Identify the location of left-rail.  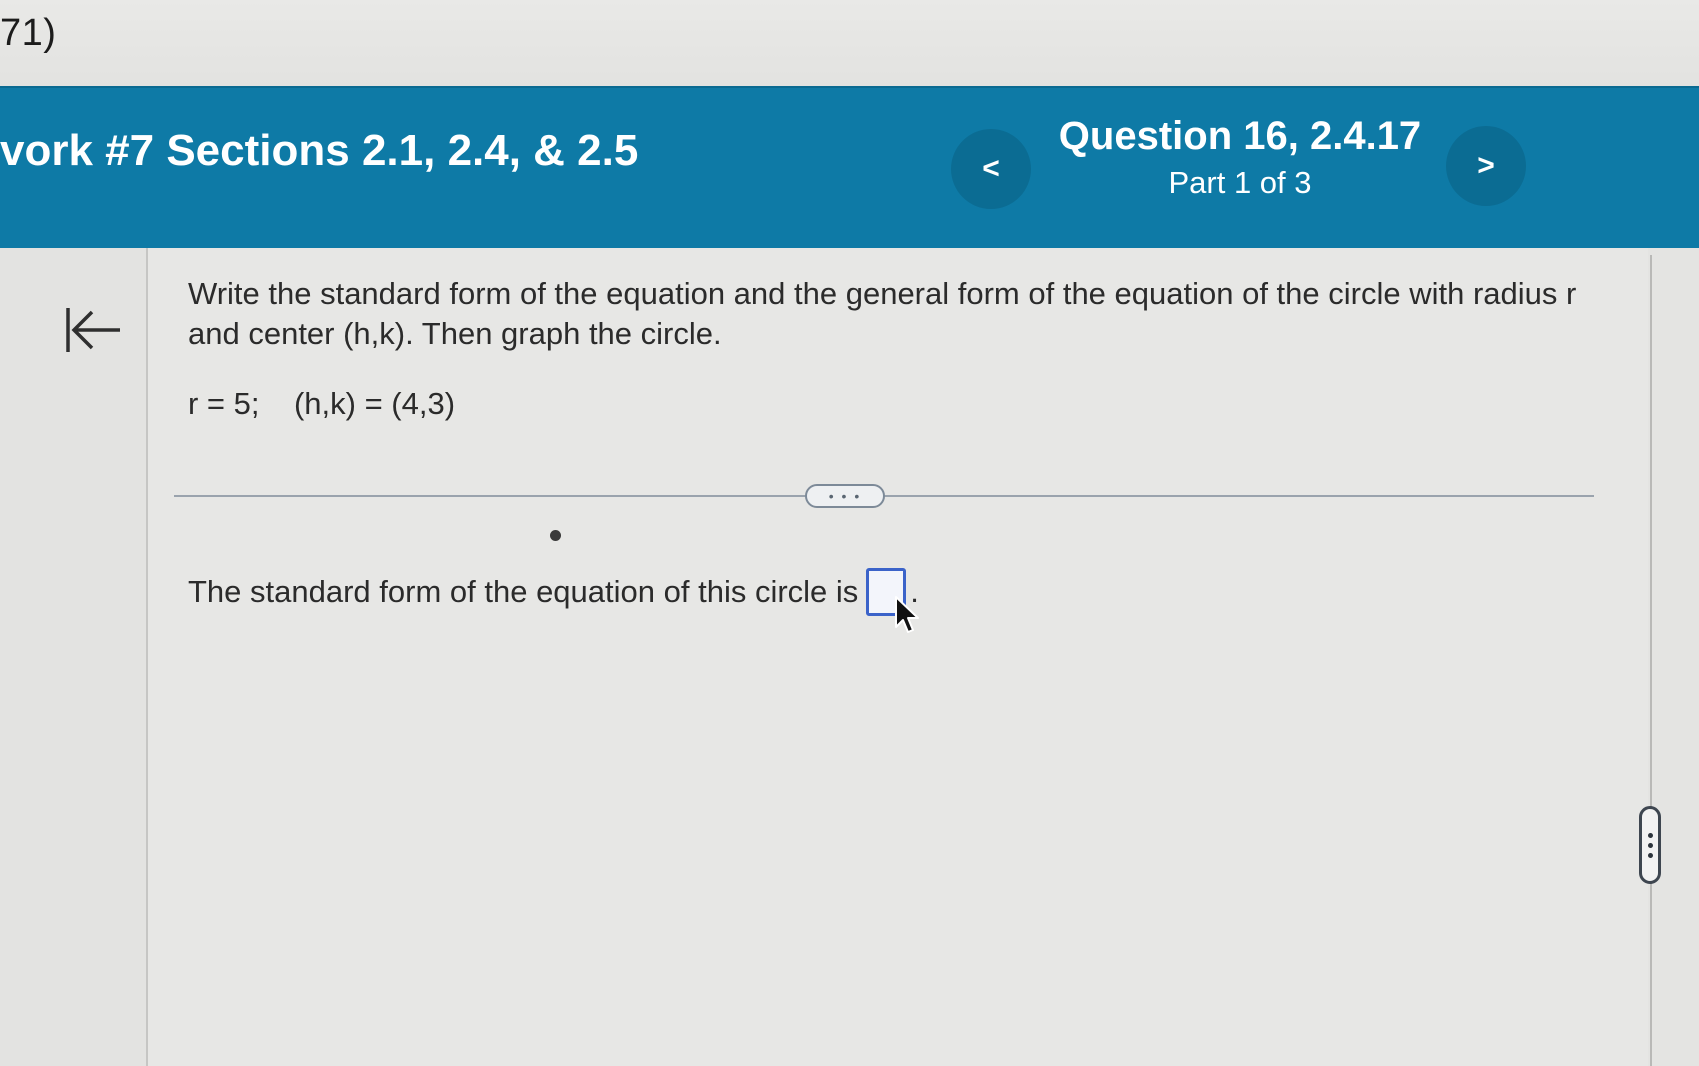
(74, 657).